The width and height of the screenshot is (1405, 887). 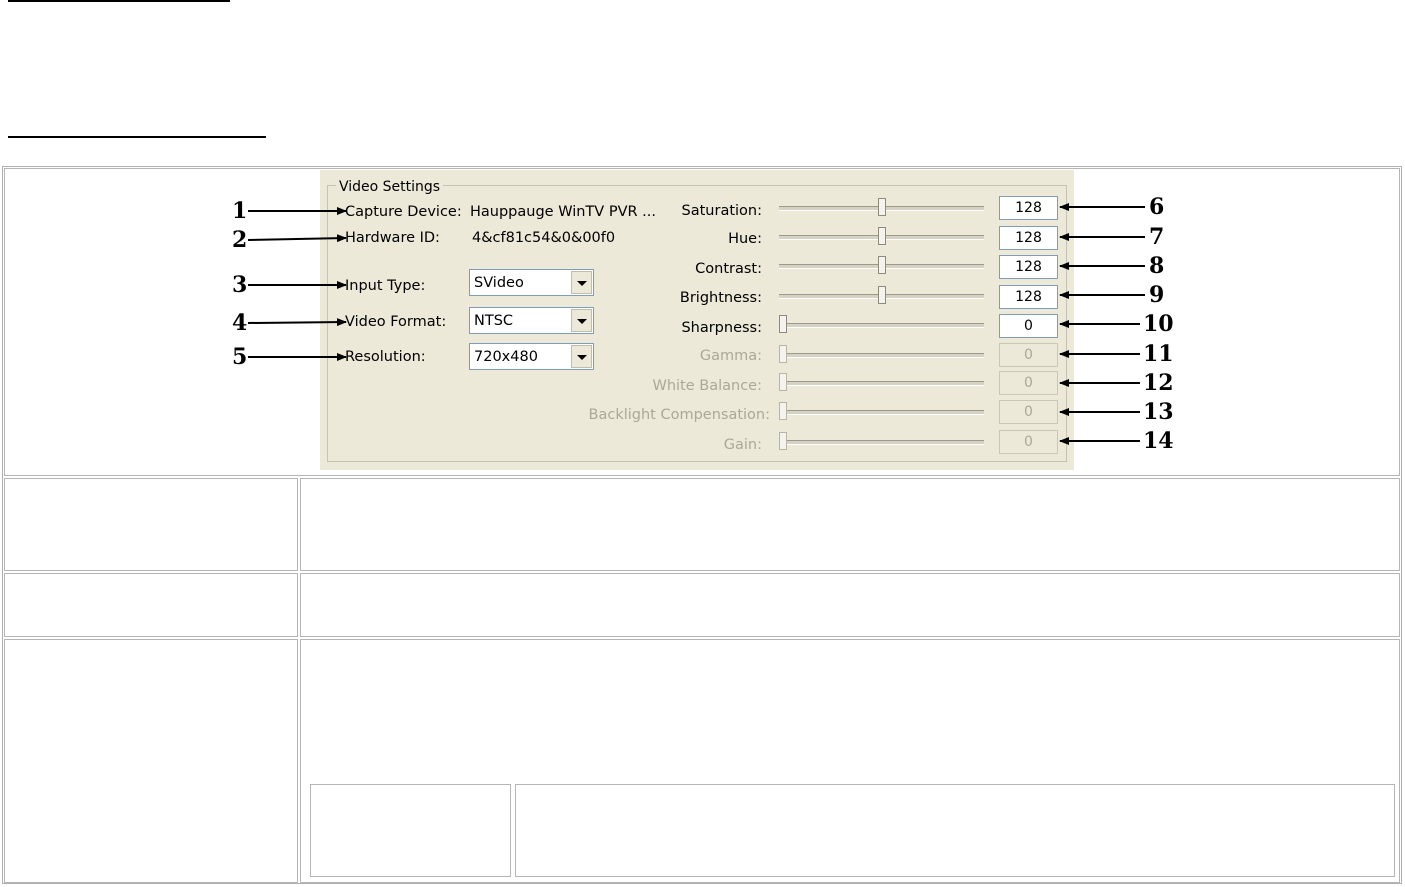 What do you see at coordinates (240, 323) in the screenshot?
I see `callout-number-4: 4` at bounding box center [240, 323].